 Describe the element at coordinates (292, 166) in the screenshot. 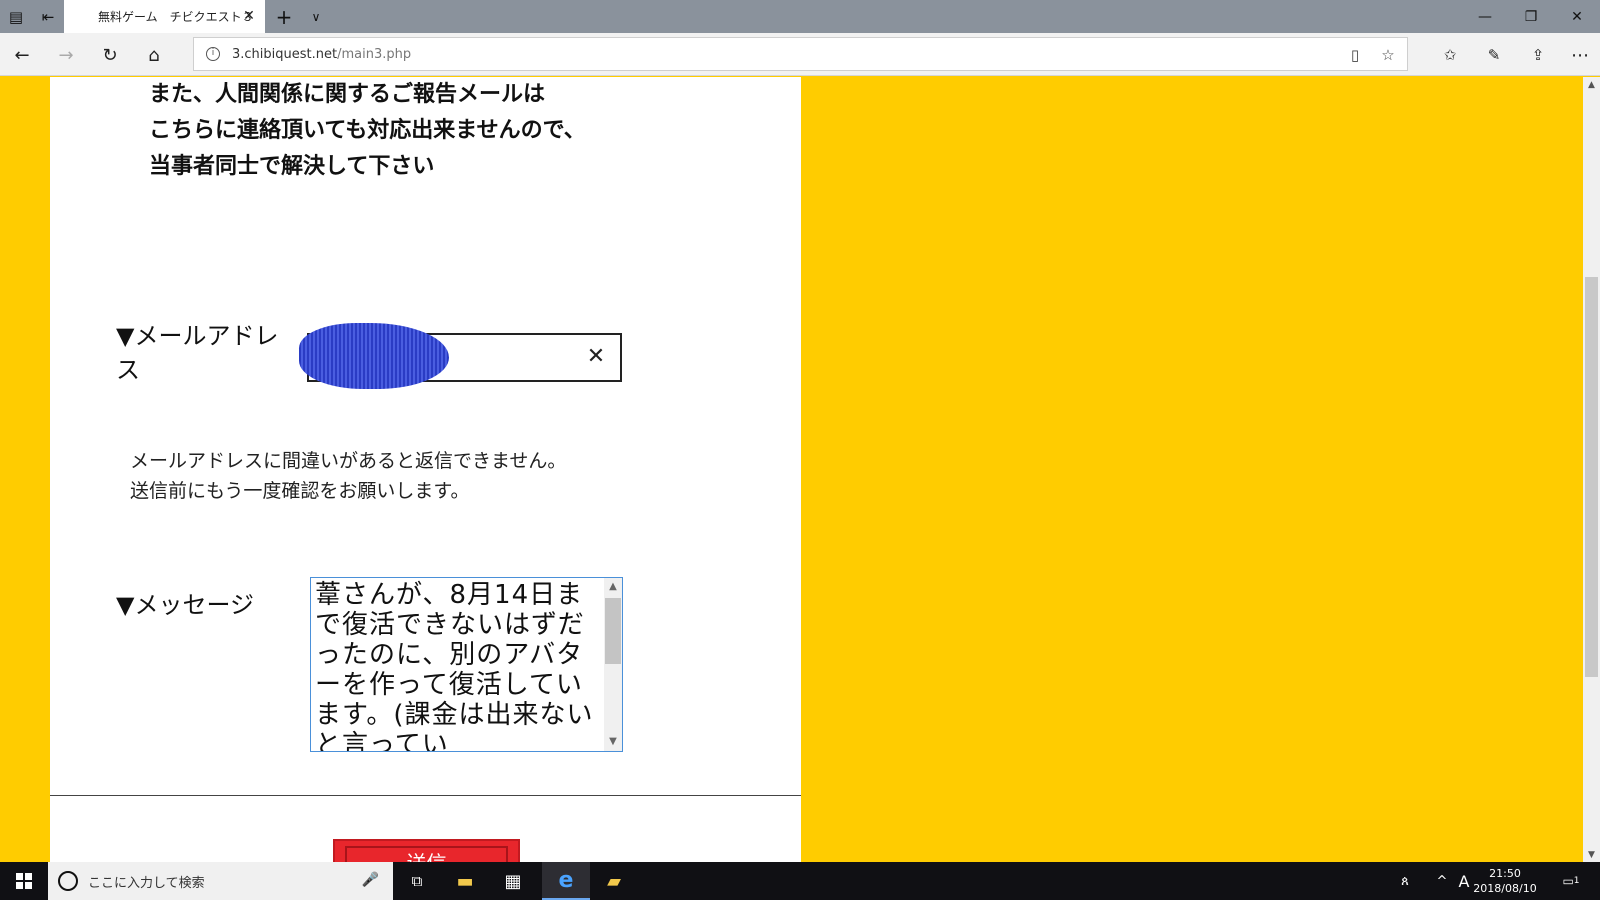

I see `notice-line-3: 当事者同士で解決して下さい` at that location.